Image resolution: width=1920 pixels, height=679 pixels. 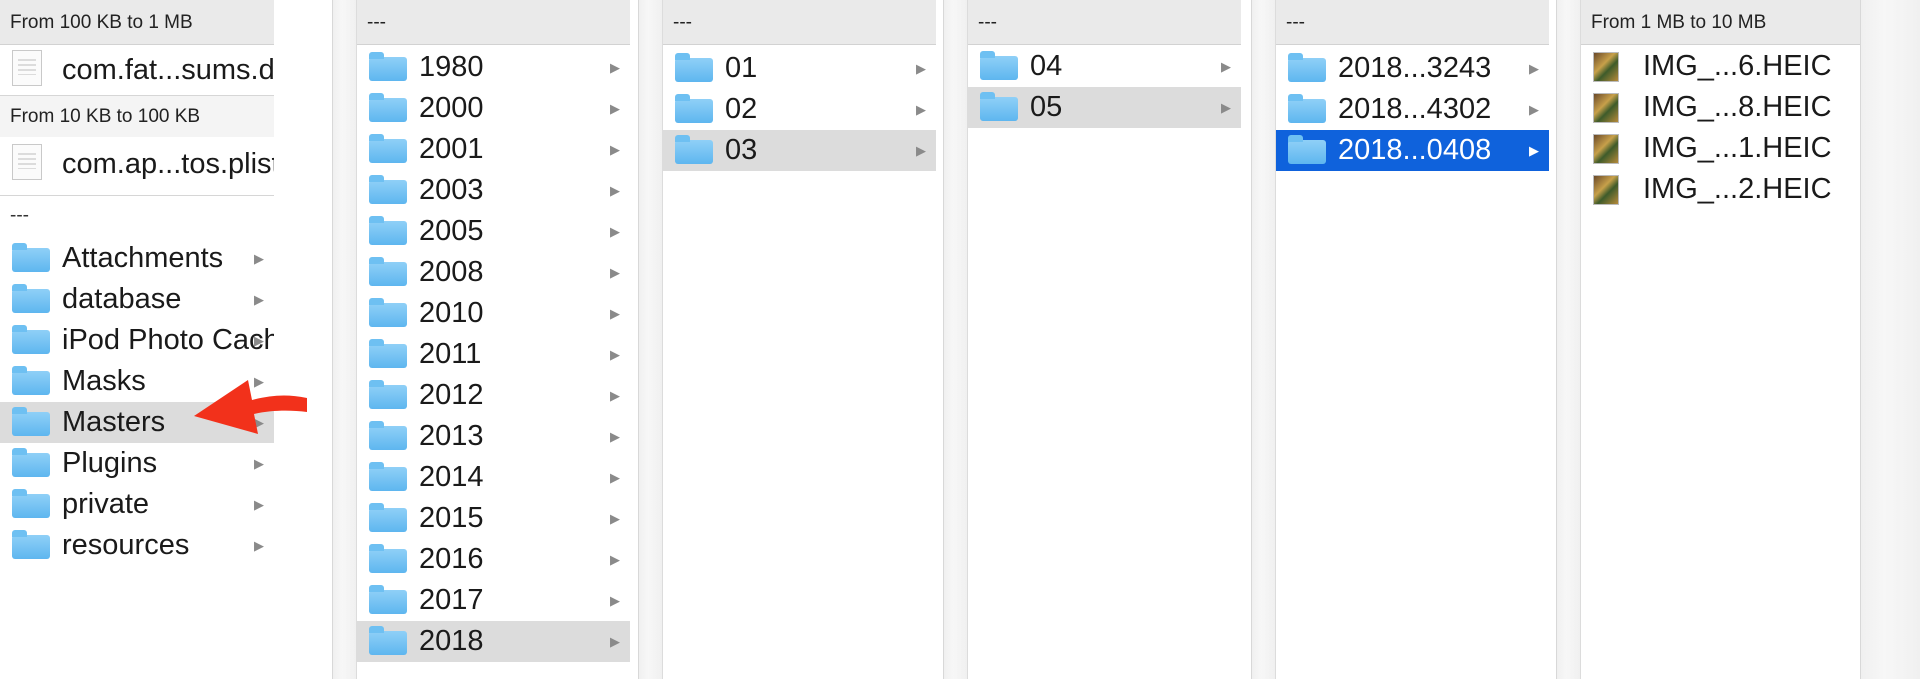 I want to click on folder-item-selected: 2018...0408 ▶, so click(x=1412, y=150).